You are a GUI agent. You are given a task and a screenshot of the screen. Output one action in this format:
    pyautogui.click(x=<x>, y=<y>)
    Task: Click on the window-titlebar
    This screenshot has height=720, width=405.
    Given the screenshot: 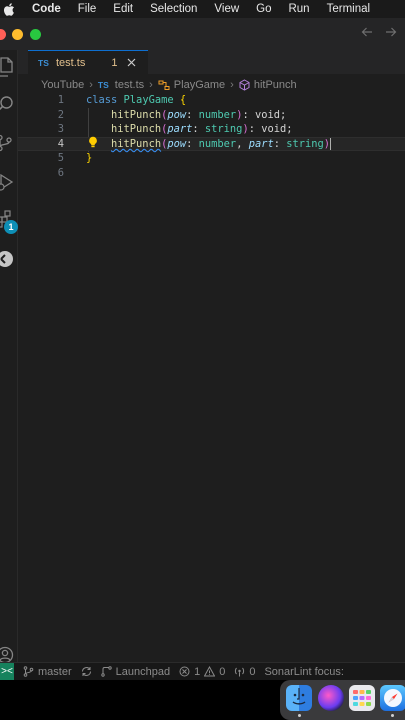 What is the action you would take?
    pyautogui.click(x=202, y=34)
    